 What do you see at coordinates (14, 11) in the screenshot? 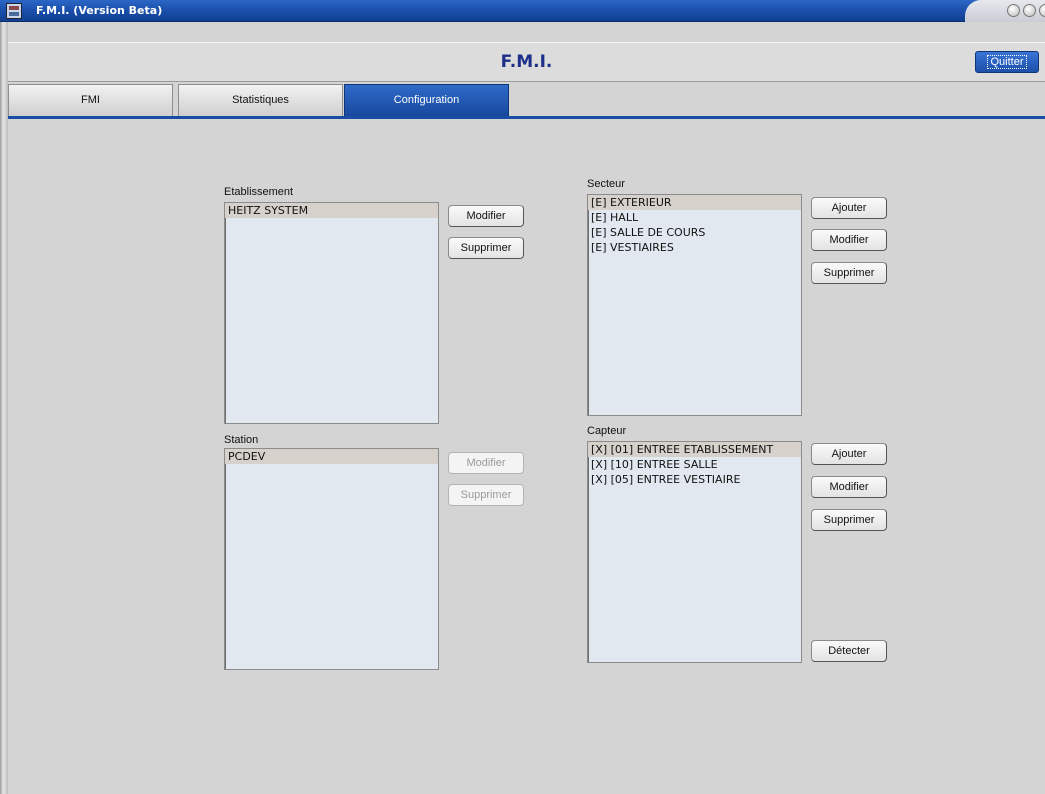
I see `app-icon` at bounding box center [14, 11].